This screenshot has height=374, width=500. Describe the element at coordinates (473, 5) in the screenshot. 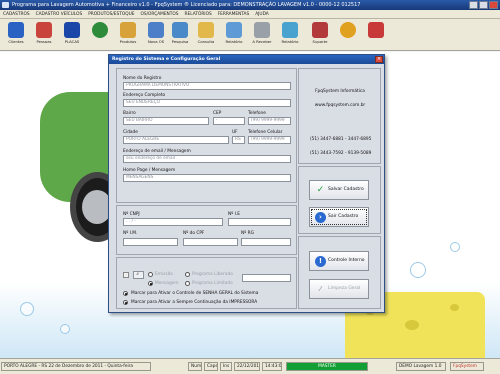

I see `minimize-button` at that location.